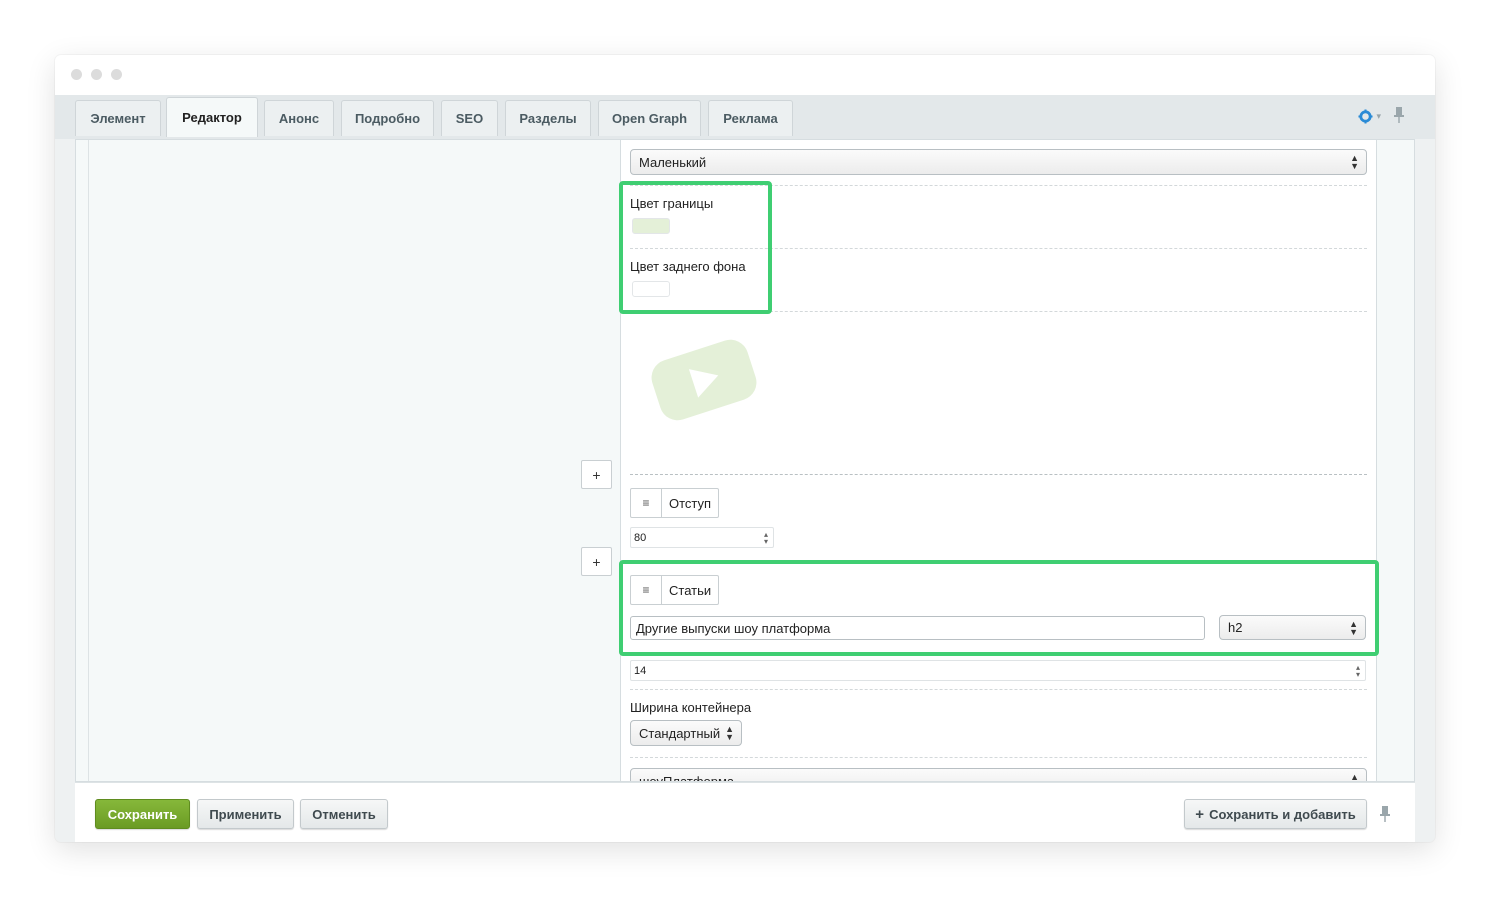 This screenshot has height=898, width=1490. Describe the element at coordinates (142, 814) in the screenshot. I see `save-button: Сохранить` at that location.